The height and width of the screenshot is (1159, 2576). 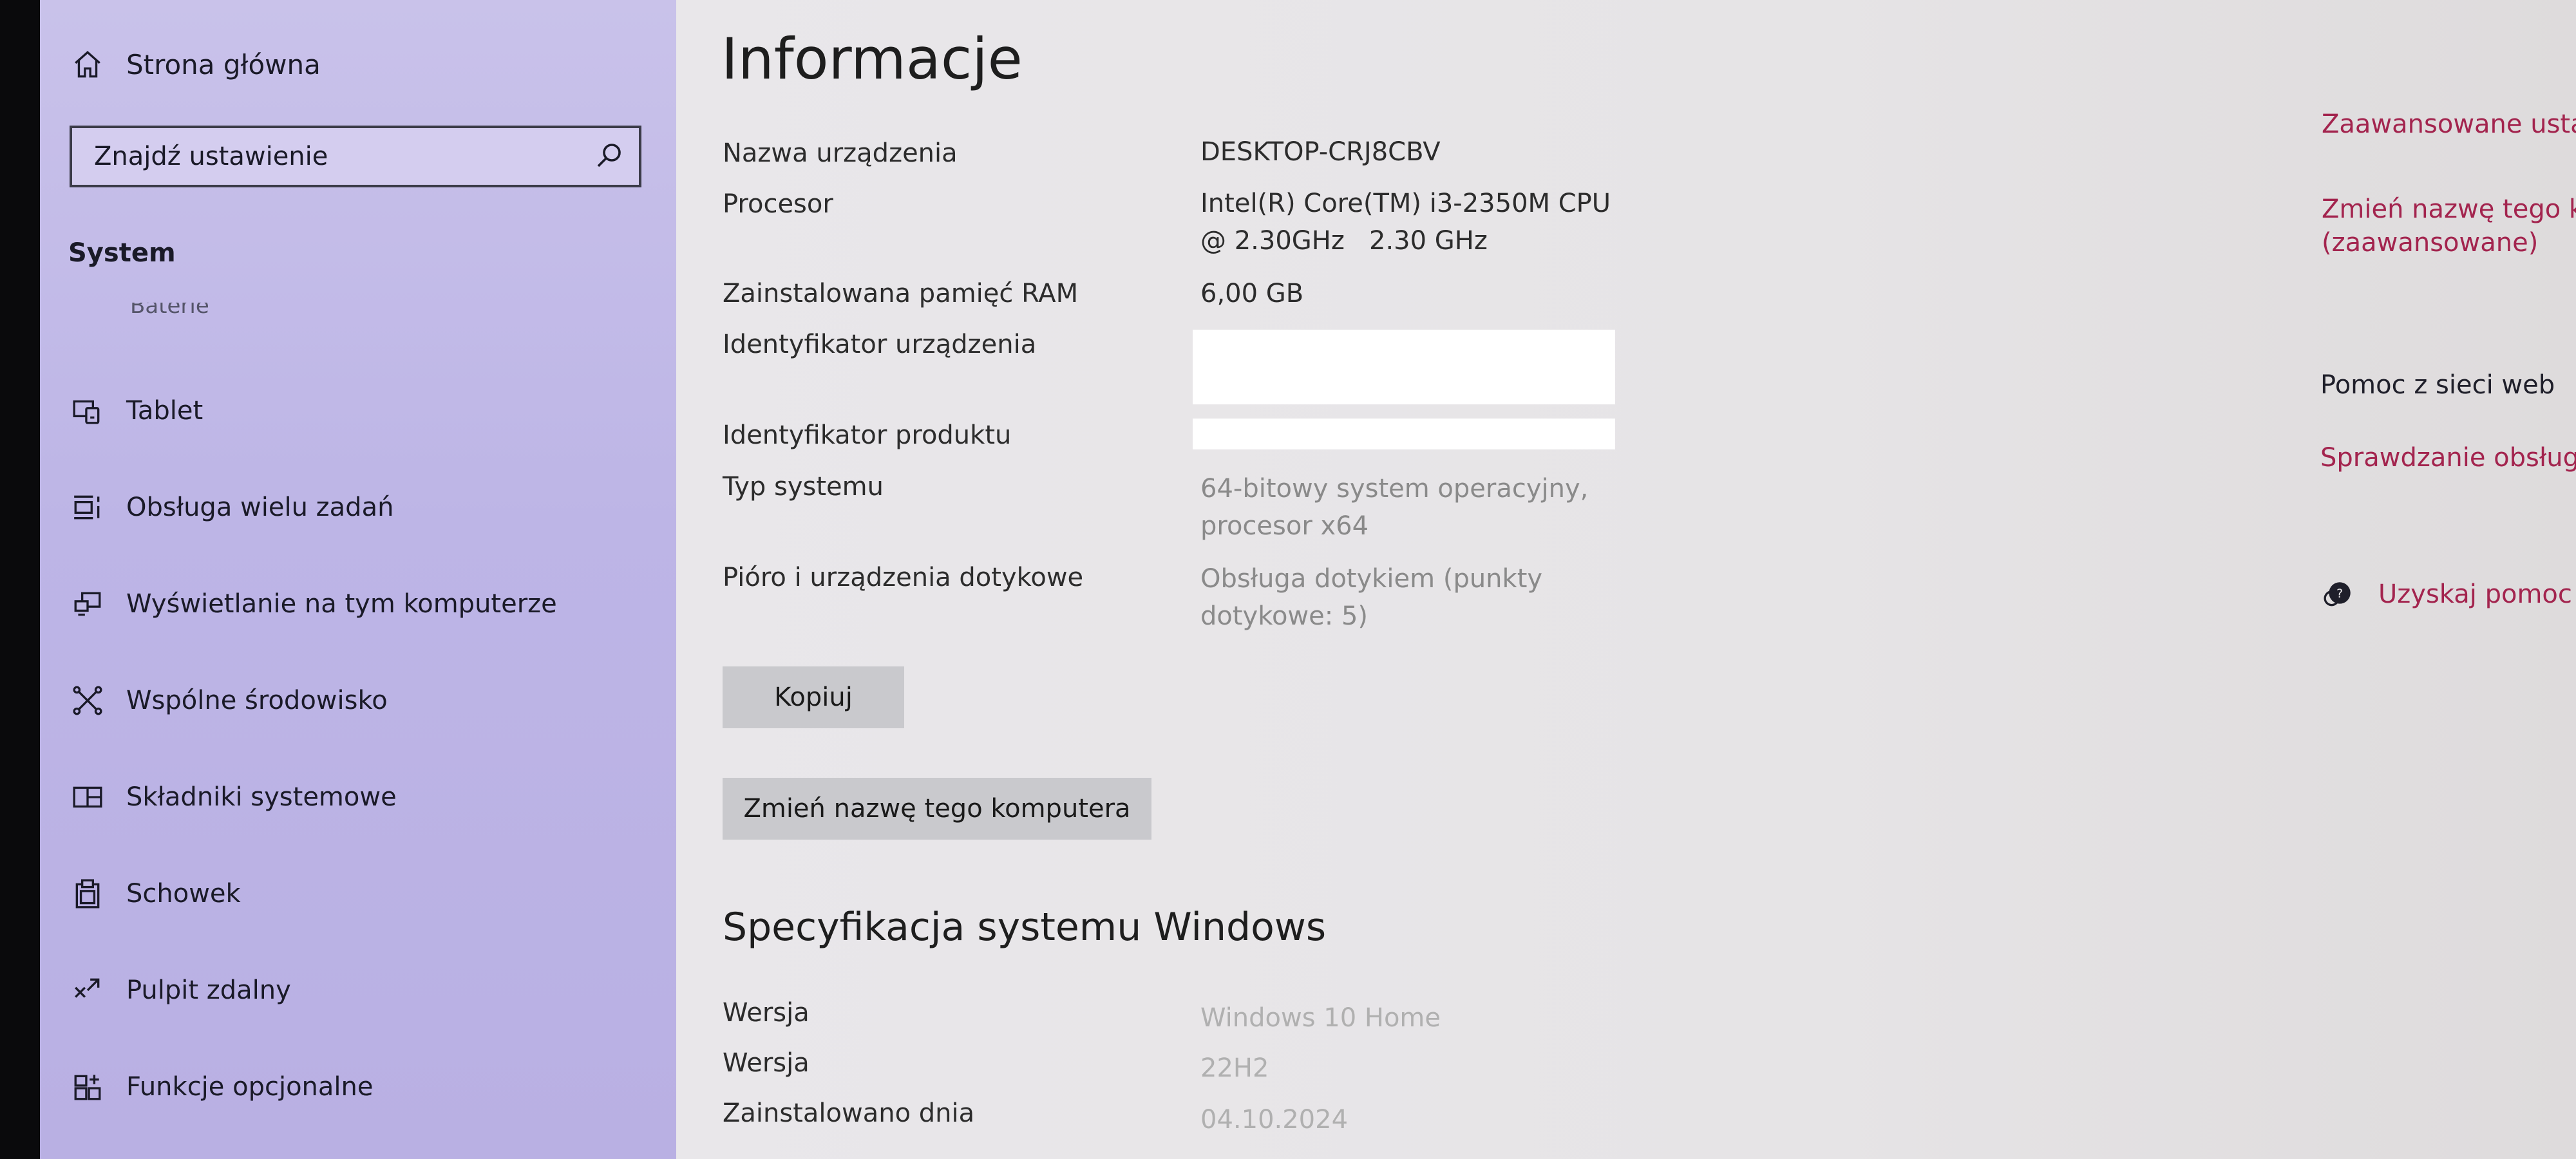 What do you see at coordinates (609, 156) in the screenshot?
I see `search-icon` at bounding box center [609, 156].